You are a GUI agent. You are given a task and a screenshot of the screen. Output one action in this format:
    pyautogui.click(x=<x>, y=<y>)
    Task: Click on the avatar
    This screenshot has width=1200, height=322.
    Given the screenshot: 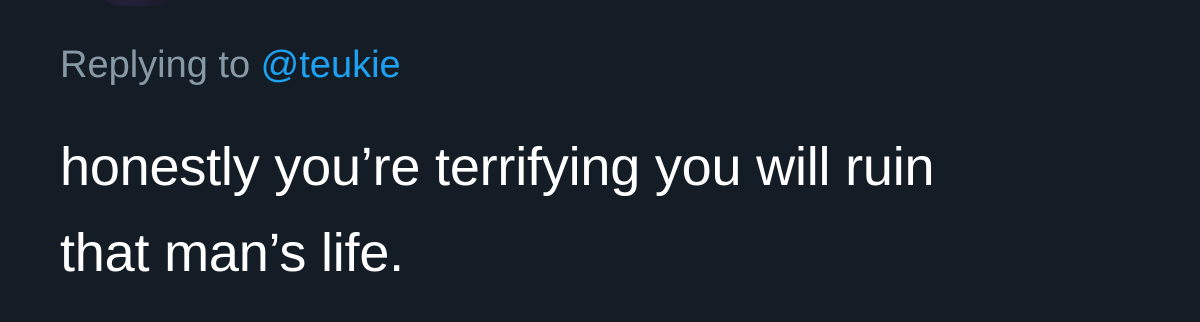 What is the action you would take?
    pyautogui.click(x=138, y=3)
    